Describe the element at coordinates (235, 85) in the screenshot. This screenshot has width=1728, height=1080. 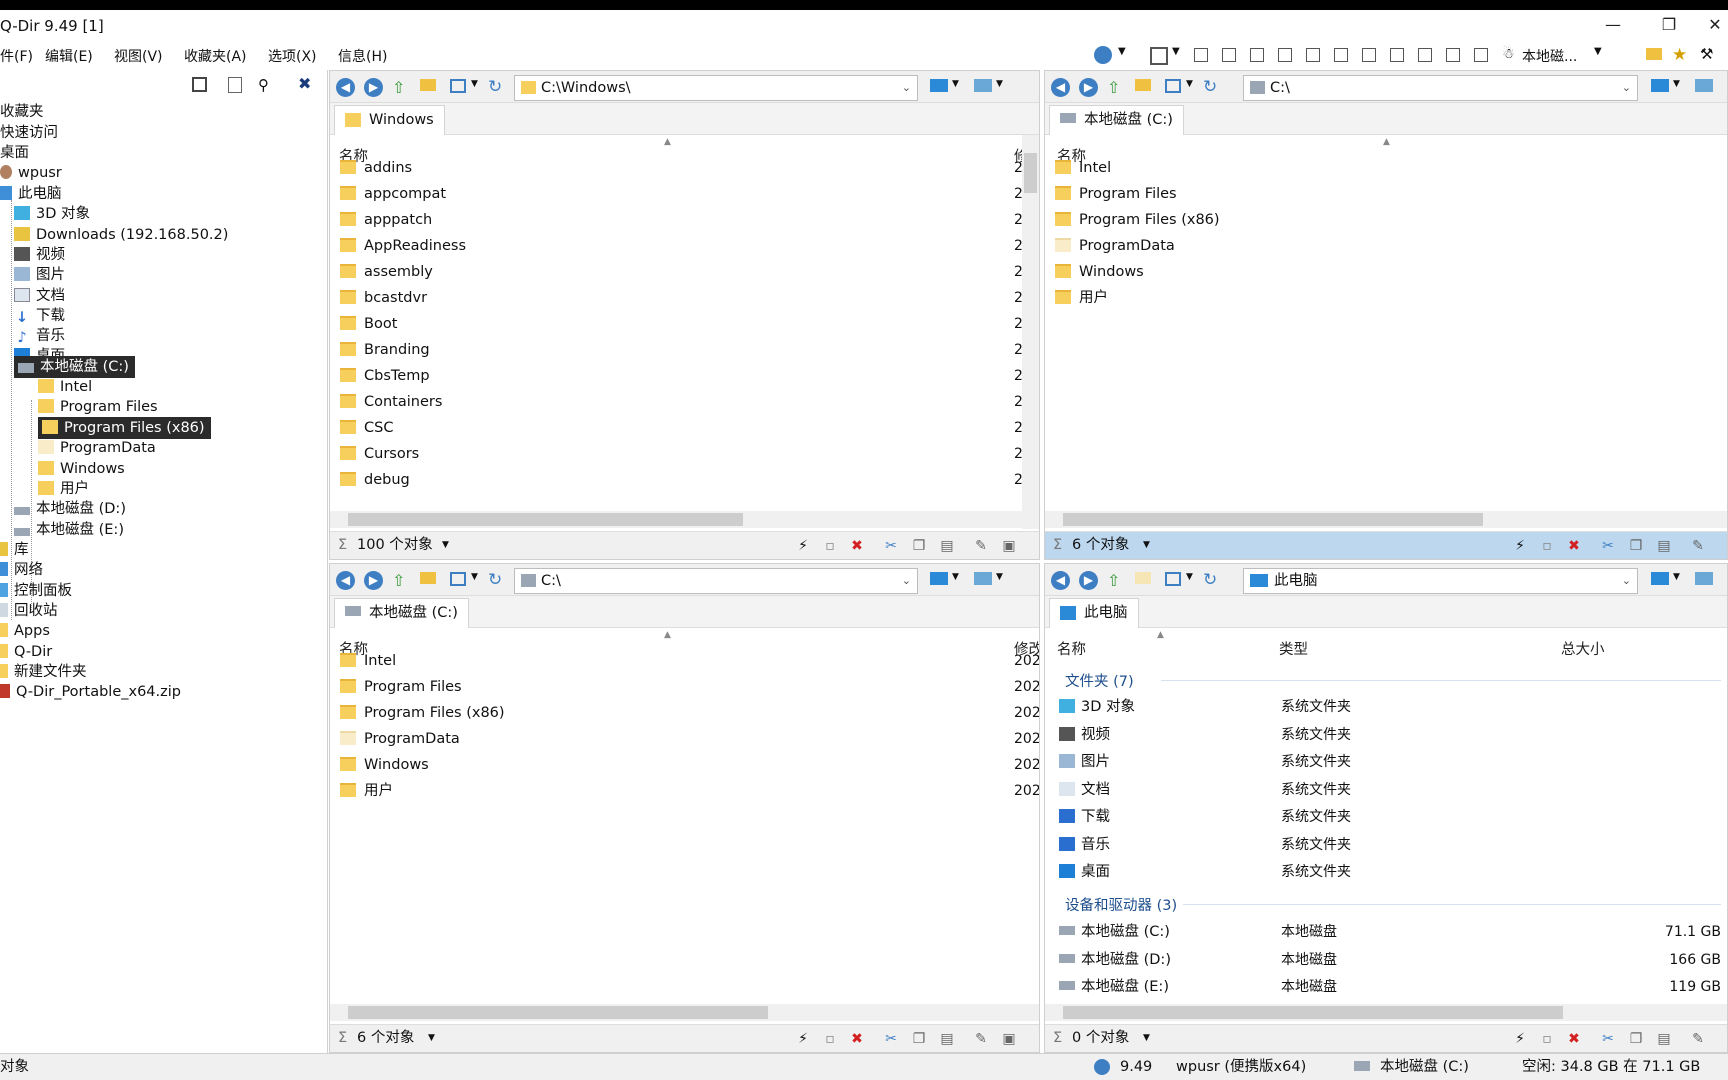
I see `export-icon` at that location.